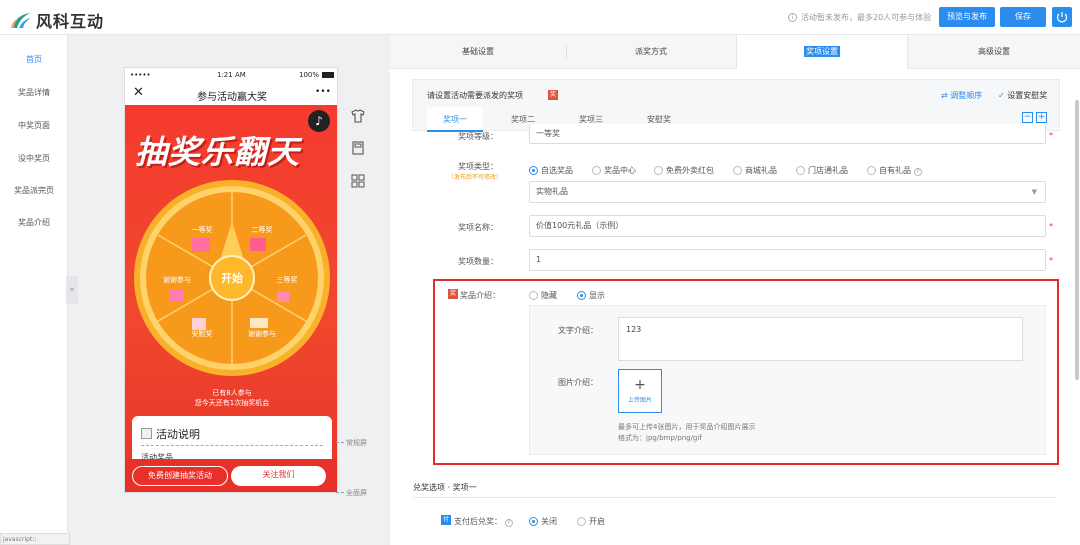 This screenshot has width=1080, height=545. I want to click on page-icon, so click(358, 148).